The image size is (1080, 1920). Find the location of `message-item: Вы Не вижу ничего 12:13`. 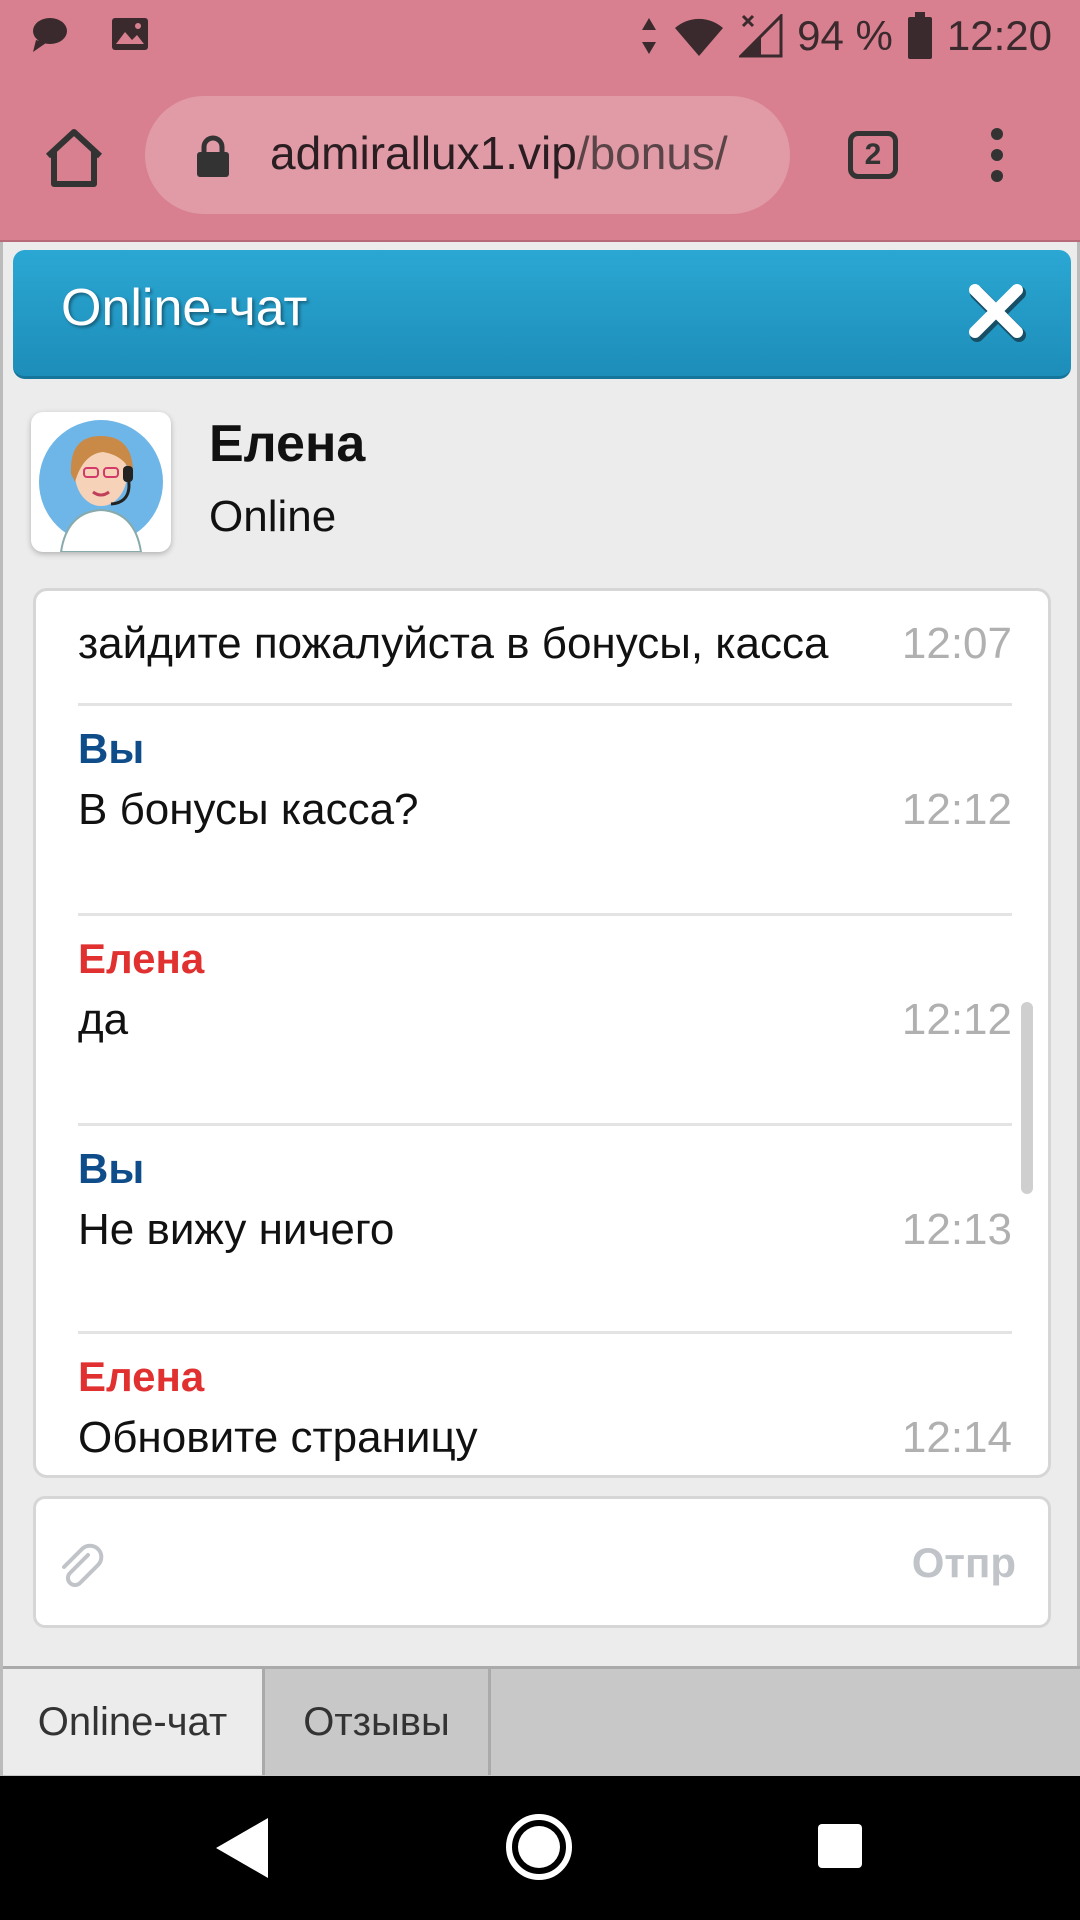

message-item: Вы Не вижу ничего 12:13 is located at coordinates (545, 1215).